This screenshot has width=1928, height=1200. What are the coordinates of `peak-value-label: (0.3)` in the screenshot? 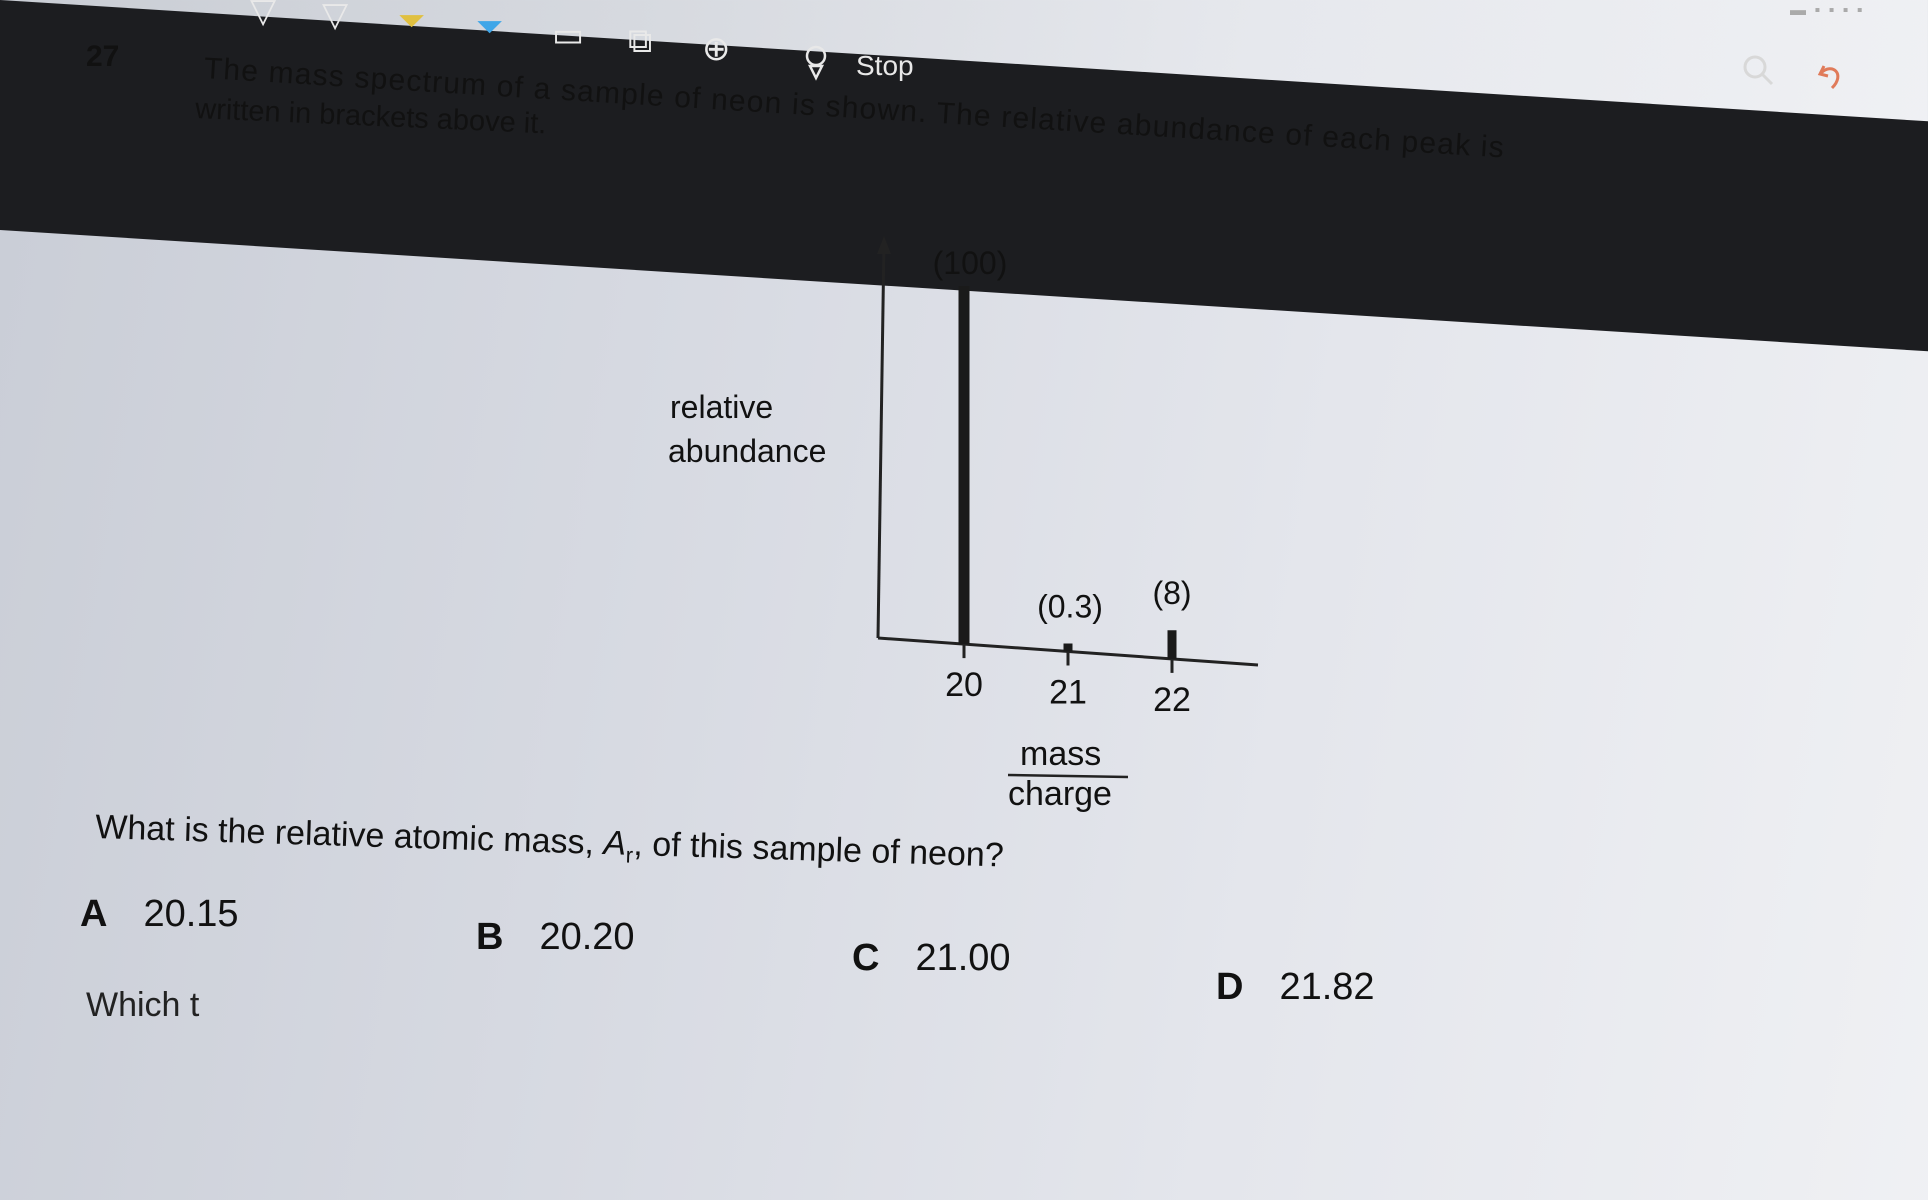 It's located at (1070, 607).